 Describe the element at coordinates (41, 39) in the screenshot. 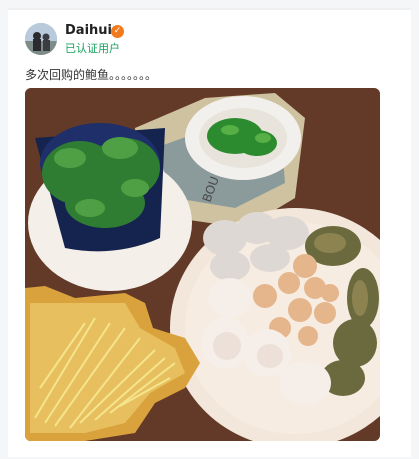

I see `avatar` at that location.